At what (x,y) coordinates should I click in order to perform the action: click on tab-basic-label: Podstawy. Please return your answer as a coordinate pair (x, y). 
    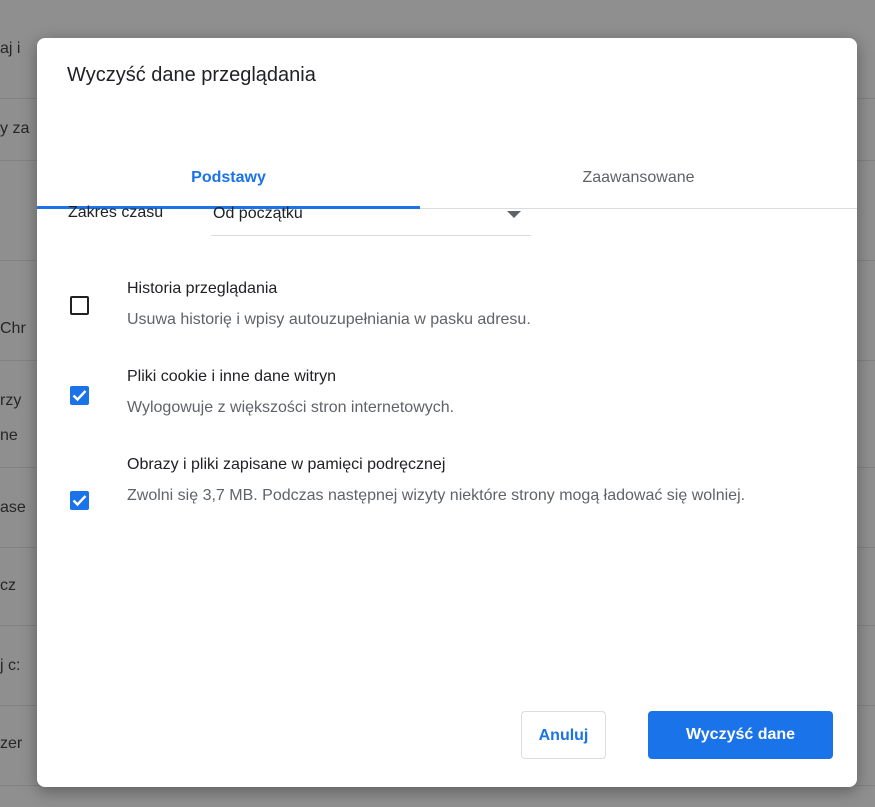
    Looking at the image, I should click on (228, 177).